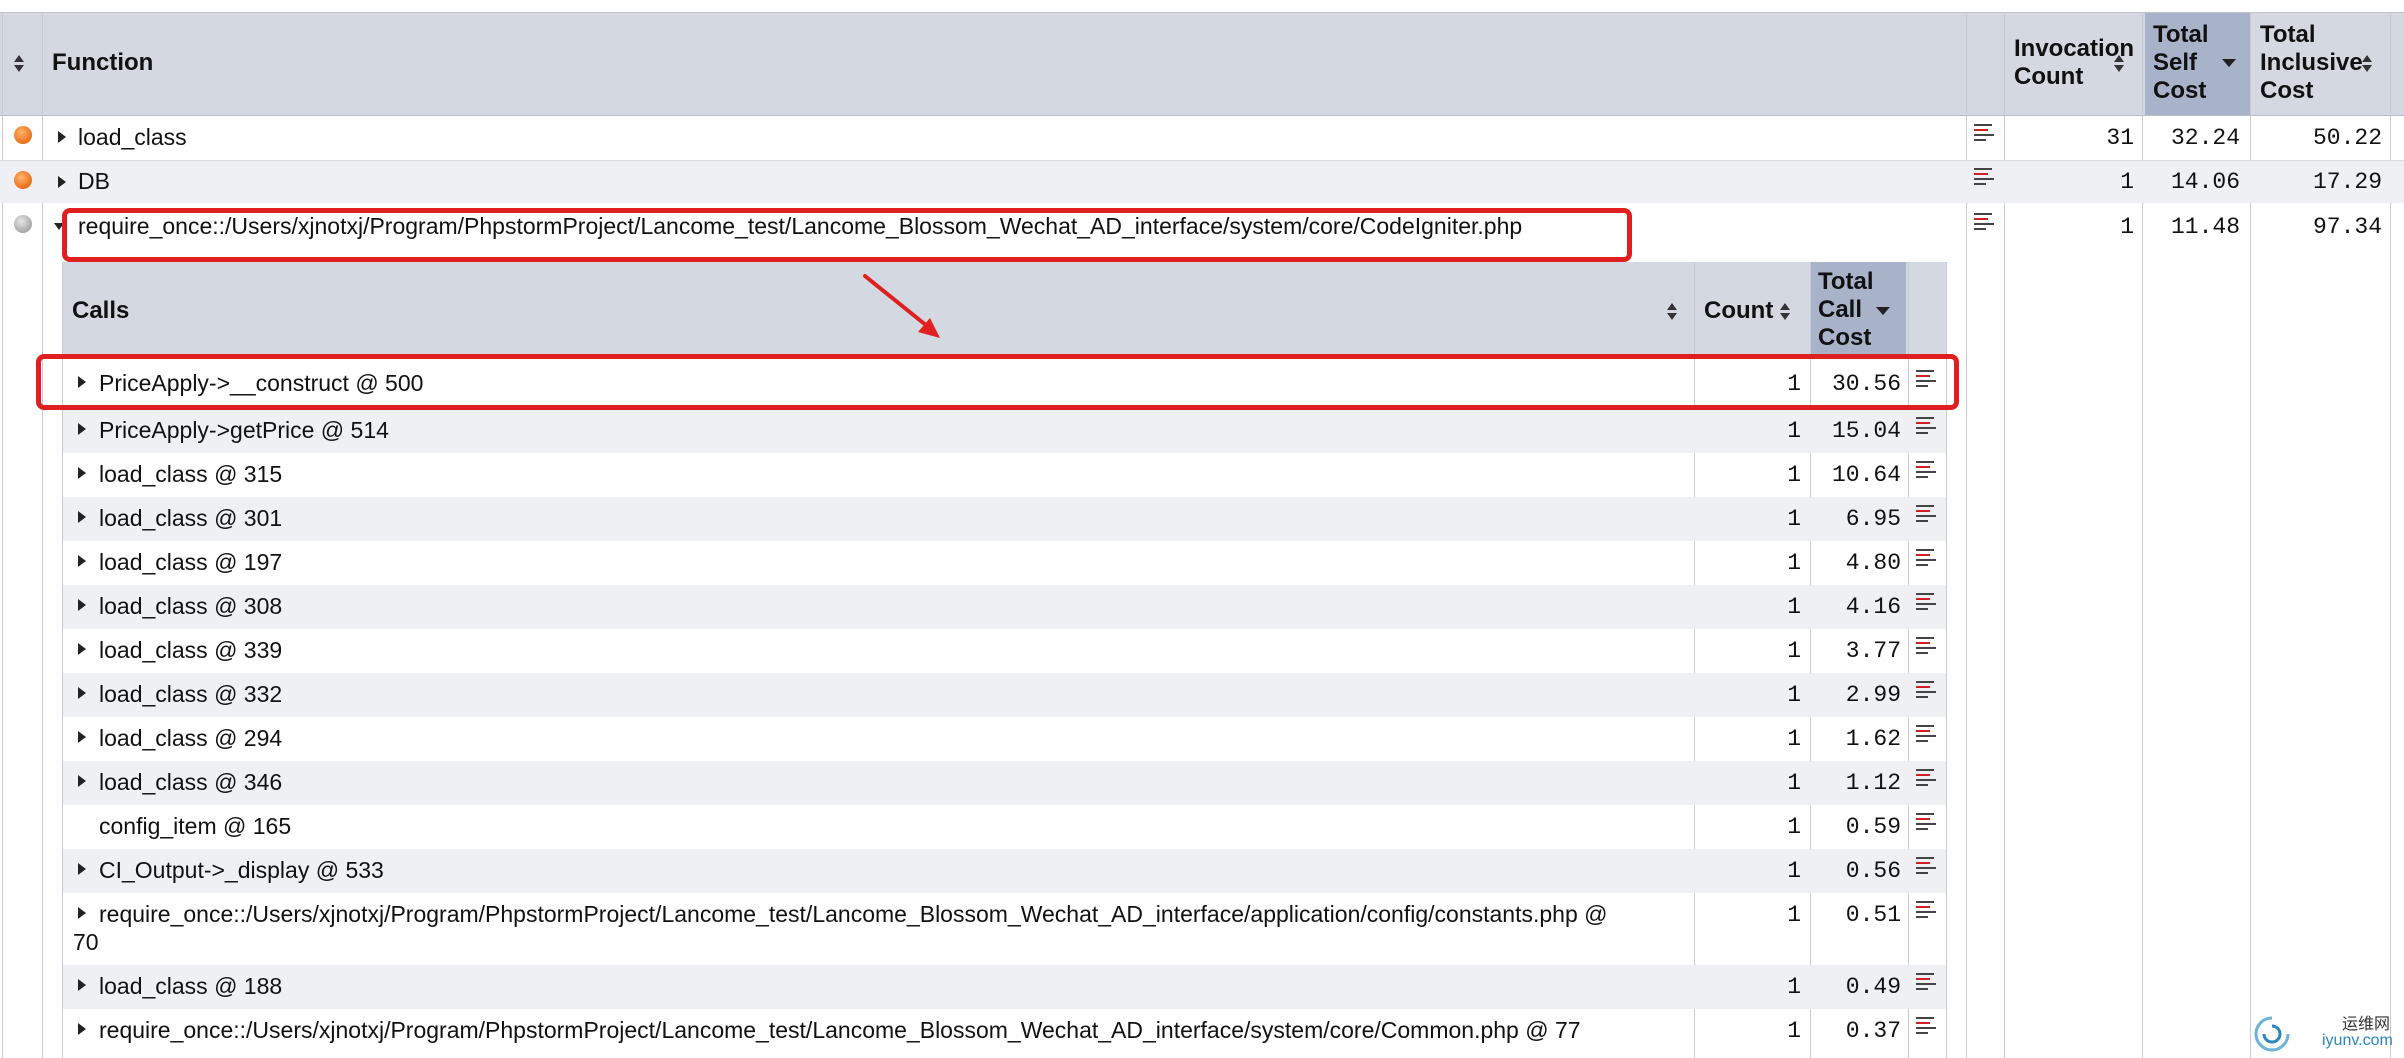 The image size is (2404, 1058). I want to click on call-name: load_class @ 308, so click(190, 606).